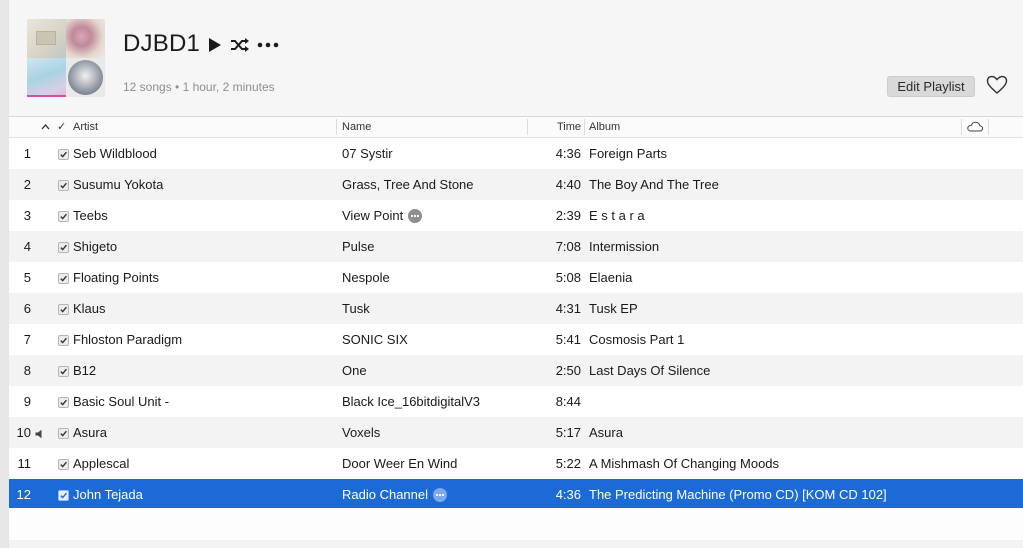  Describe the element at coordinates (568, 308) in the screenshot. I see `track-time: 4:31` at that location.